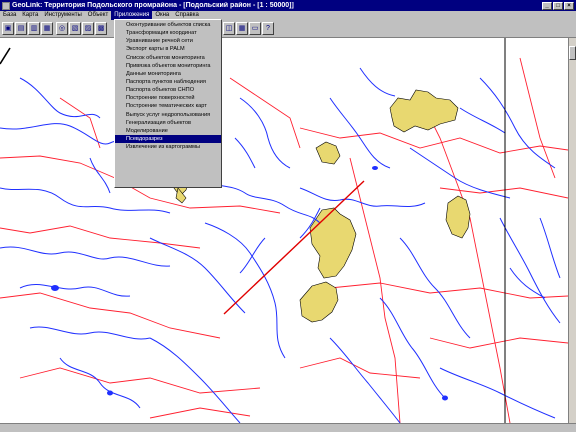 The width and height of the screenshot is (576, 432). I want to click on copy-icon: ▥, so click(34, 28).